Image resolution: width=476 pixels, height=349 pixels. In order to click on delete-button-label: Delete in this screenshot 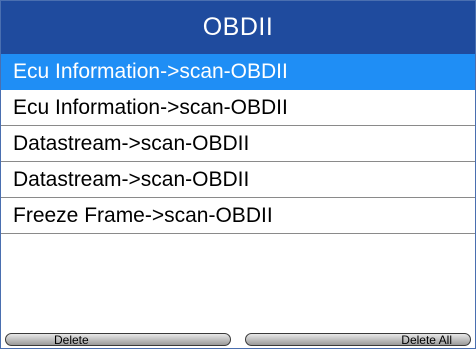, I will do `click(71, 339)`.